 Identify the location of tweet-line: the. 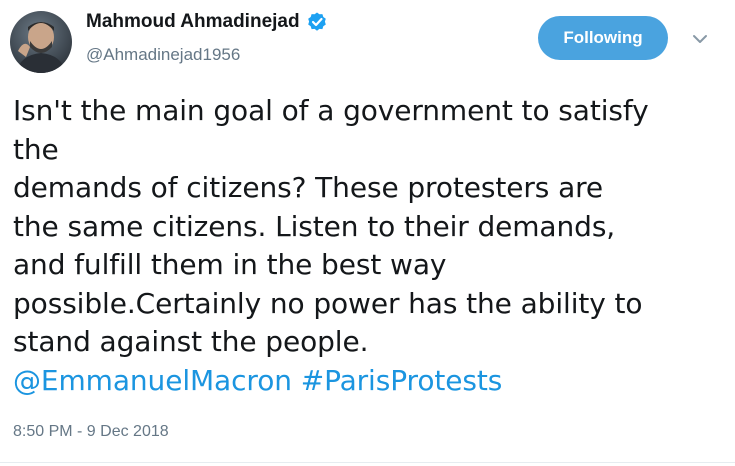
(36, 149).